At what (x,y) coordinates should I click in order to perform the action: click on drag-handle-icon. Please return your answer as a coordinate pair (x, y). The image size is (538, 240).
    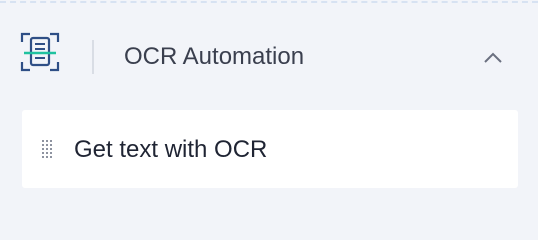
    Looking at the image, I should click on (47, 149).